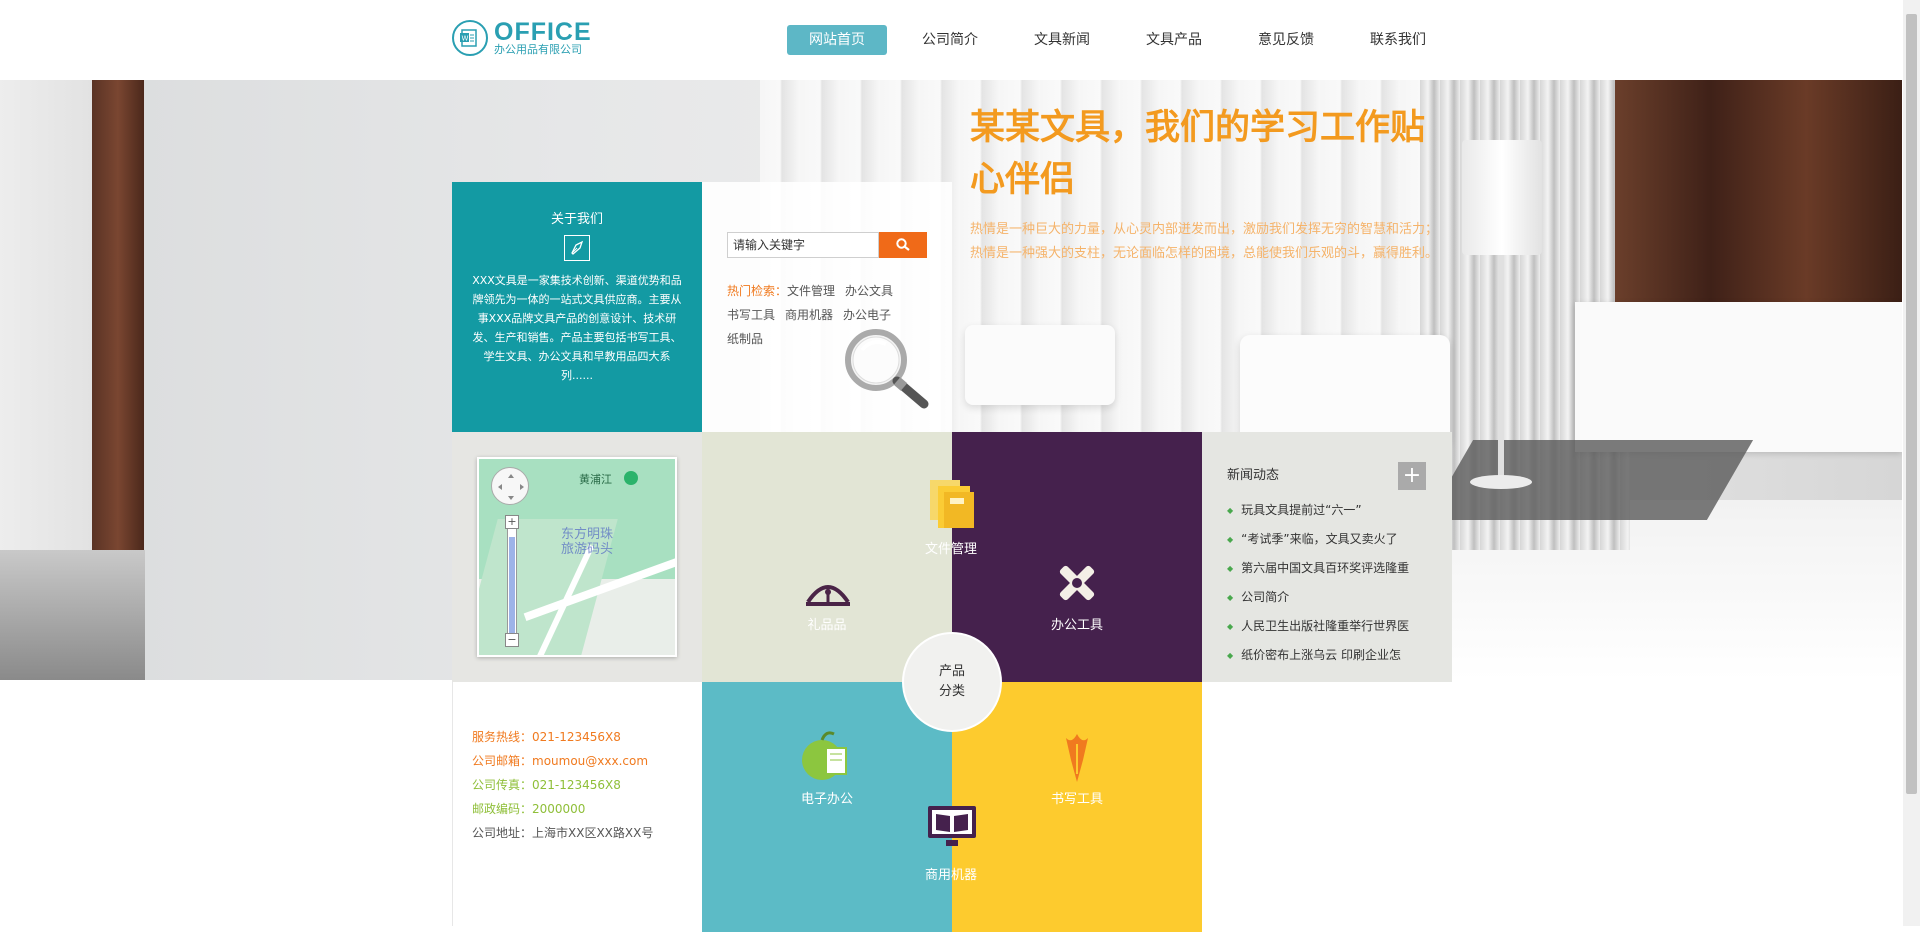 The image size is (1920, 932). Describe the element at coordinates (1198, 154) in the screenshot. I see `hero-title: 某某文具，我们的学习工作贴心伴侣` at that location.